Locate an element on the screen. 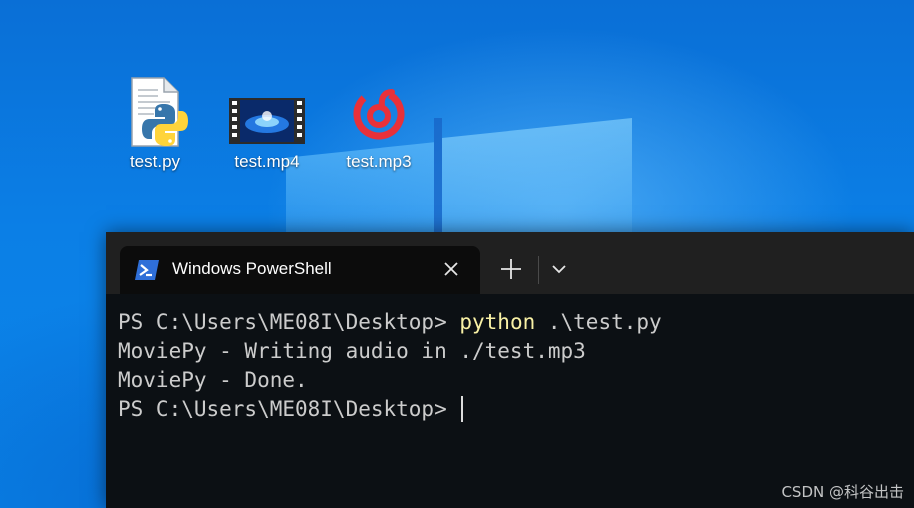 The height and width of the screenshot is (508, 914). desktop-icon-test-mp3: test.mp3 is located at coordinates (379, 124).